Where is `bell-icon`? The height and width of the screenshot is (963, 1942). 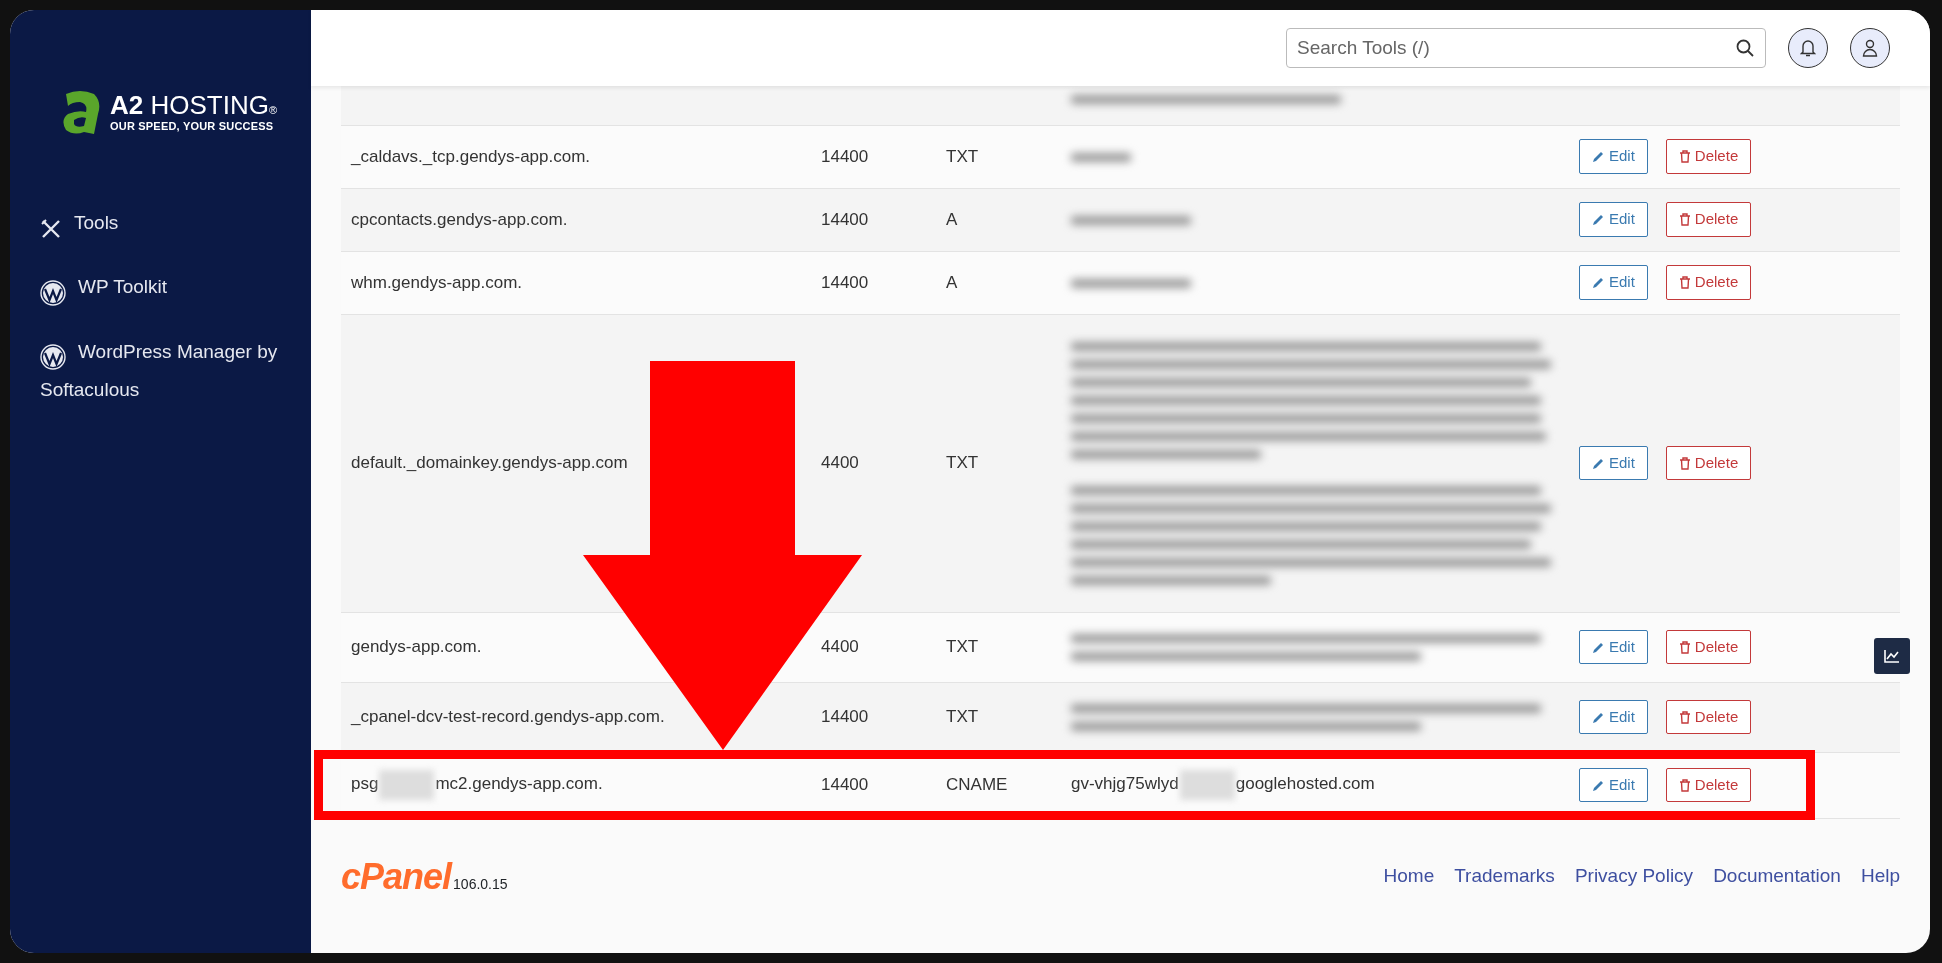
bell-icon is located at coordinates (1808, 48).